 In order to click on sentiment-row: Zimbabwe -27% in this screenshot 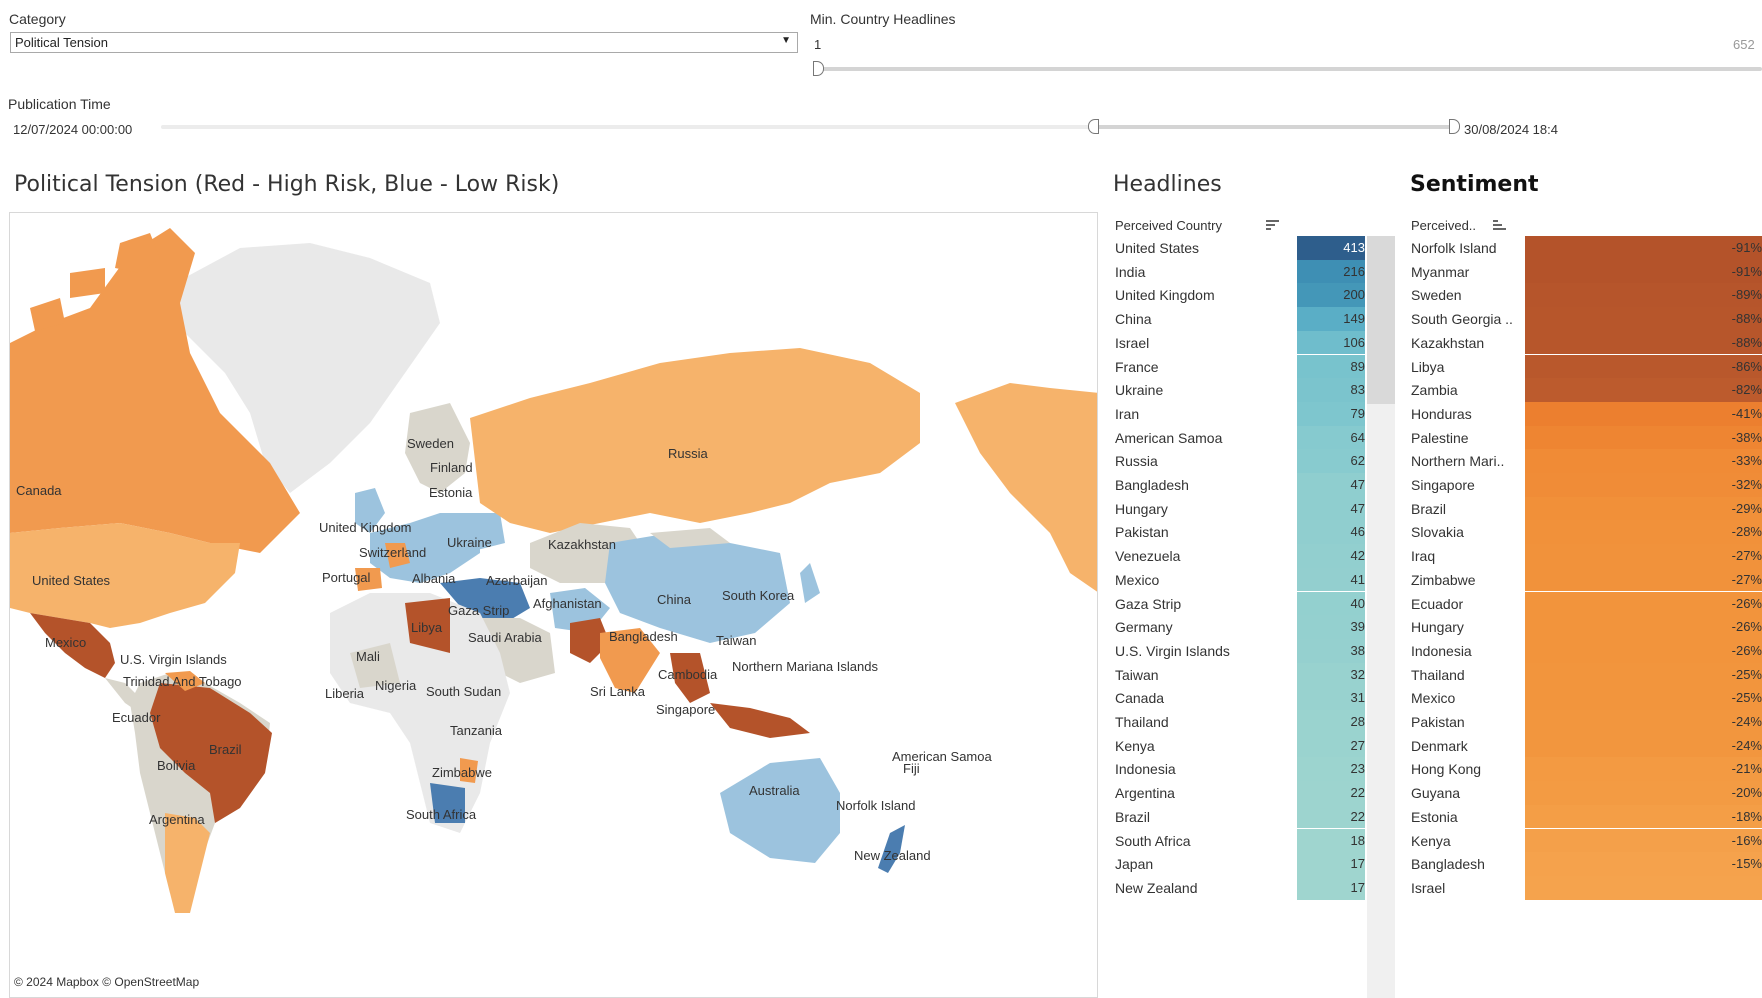, I will do `click(1586, 579)`.